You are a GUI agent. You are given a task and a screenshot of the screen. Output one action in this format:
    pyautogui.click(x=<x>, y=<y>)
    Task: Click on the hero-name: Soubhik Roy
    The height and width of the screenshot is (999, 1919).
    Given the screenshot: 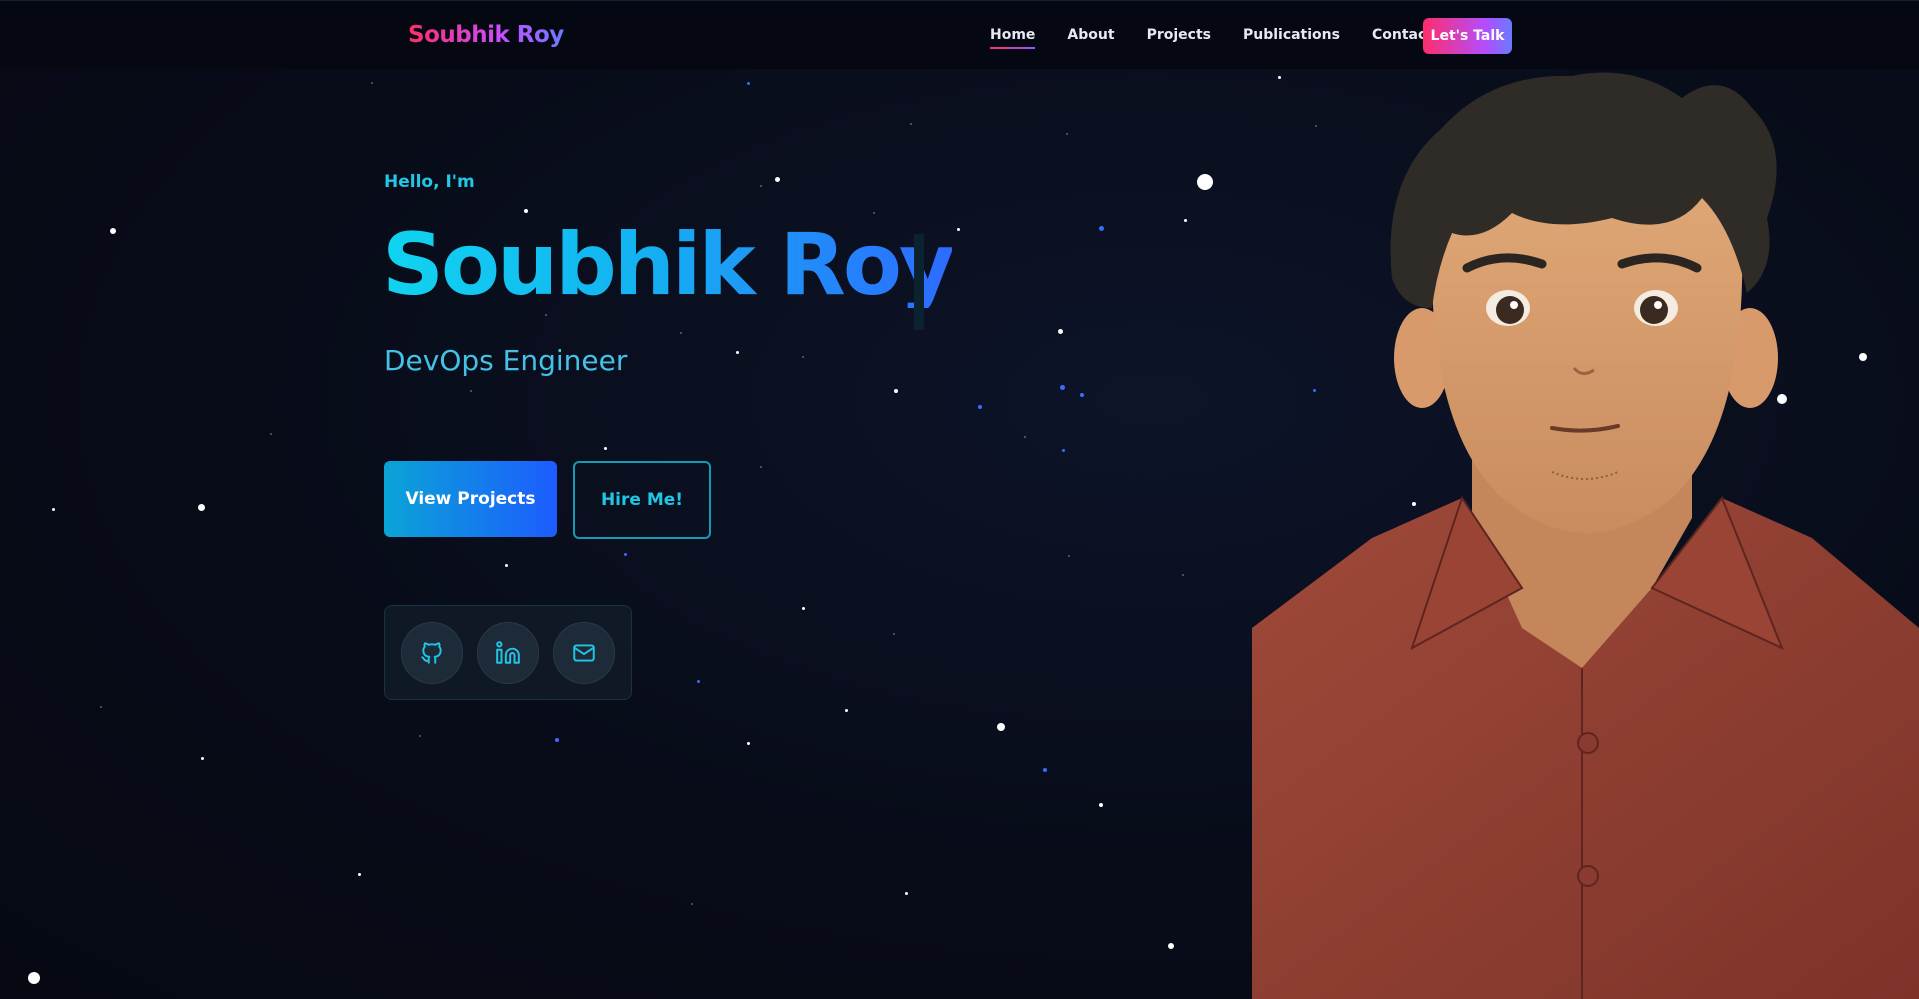 What is the action you would take?
    pyautogui.click(x=668, y=265)
    